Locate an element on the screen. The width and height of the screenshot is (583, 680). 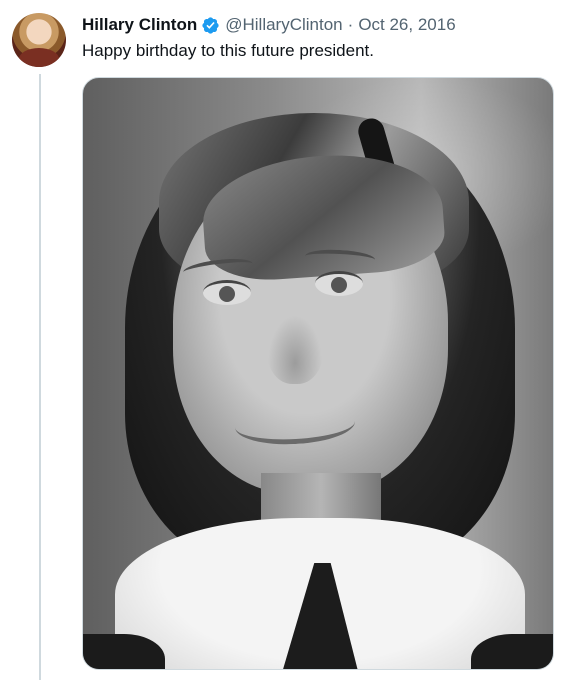
author-name: Hillary Clinton is located at coordinates (139, 25).